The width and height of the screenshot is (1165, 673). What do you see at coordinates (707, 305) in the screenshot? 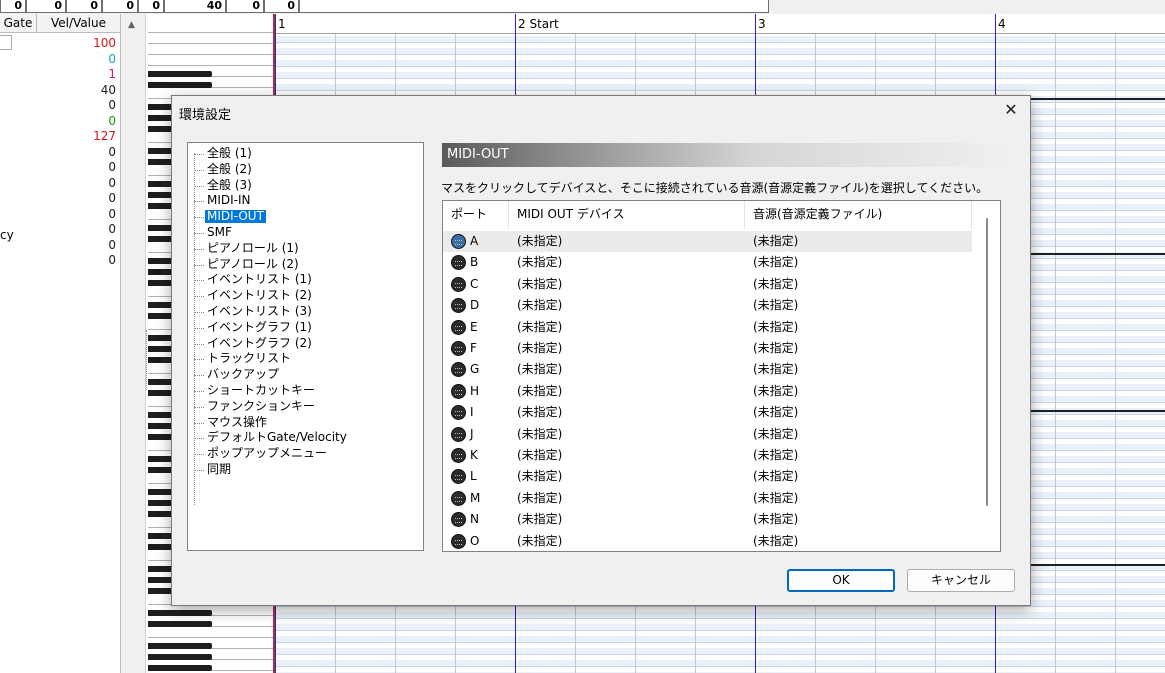
I see `port-row: D (未指定) (未指定)` at bounding box center [707, 305].